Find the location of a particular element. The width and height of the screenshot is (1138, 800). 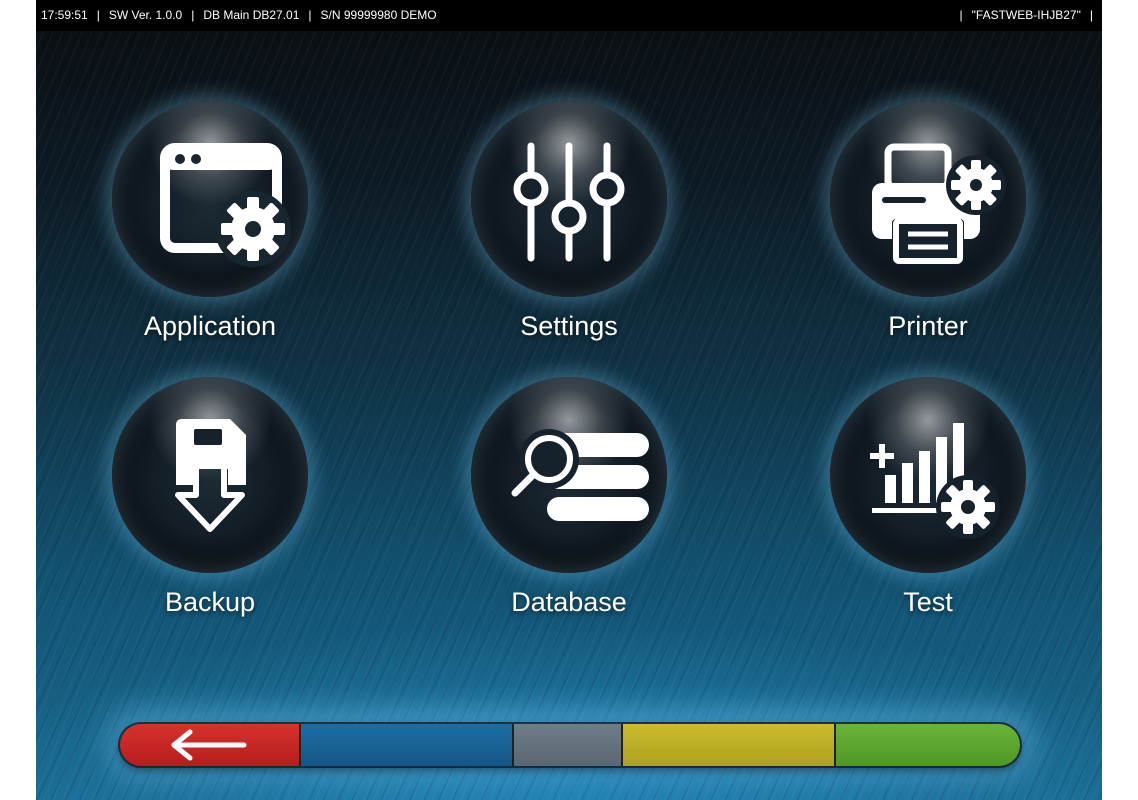

backup-tile: Backup is located at coordinates (210, 517).